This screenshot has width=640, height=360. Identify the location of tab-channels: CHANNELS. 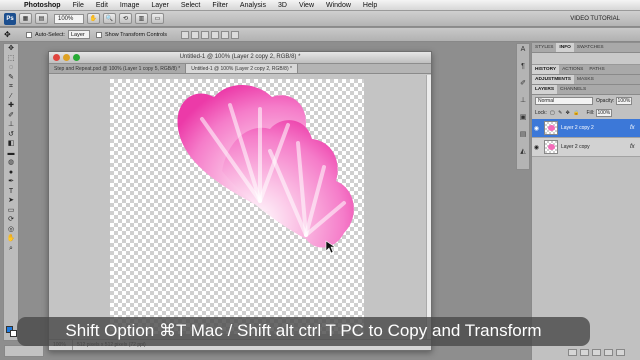
(573, 89).